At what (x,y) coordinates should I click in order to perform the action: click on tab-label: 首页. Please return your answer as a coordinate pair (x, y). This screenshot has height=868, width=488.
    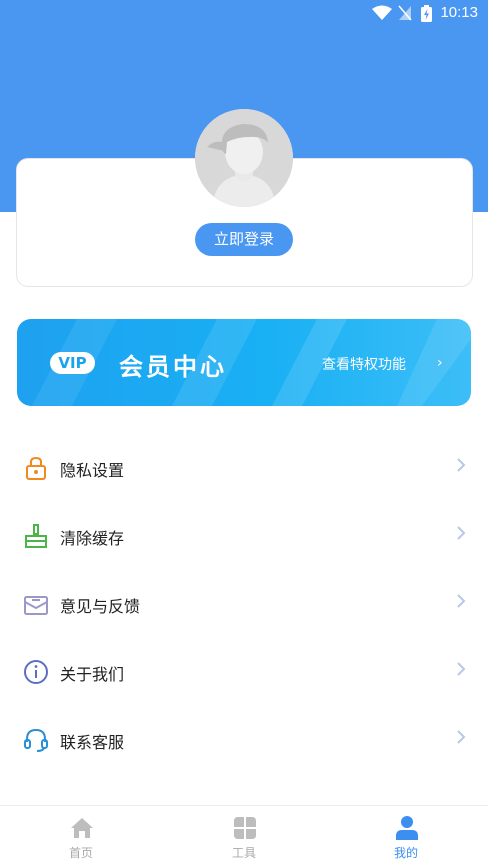
    Looking at the image, I should click on (80, 853).